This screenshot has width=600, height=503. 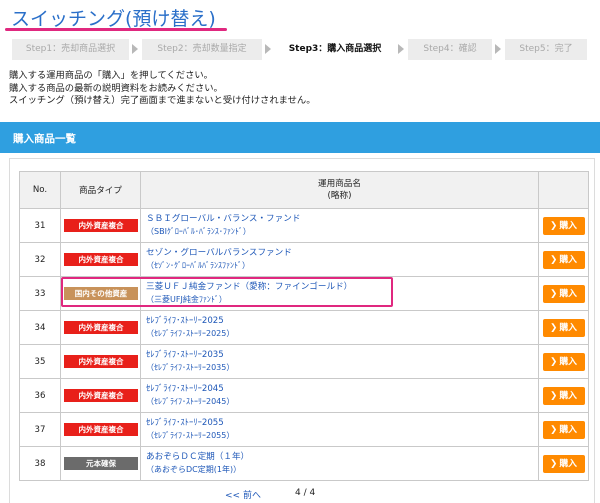 What do you see at coordinates (40, 293) in the screenshot?
I see `row-no: 33` at bounding box center [40, 293].